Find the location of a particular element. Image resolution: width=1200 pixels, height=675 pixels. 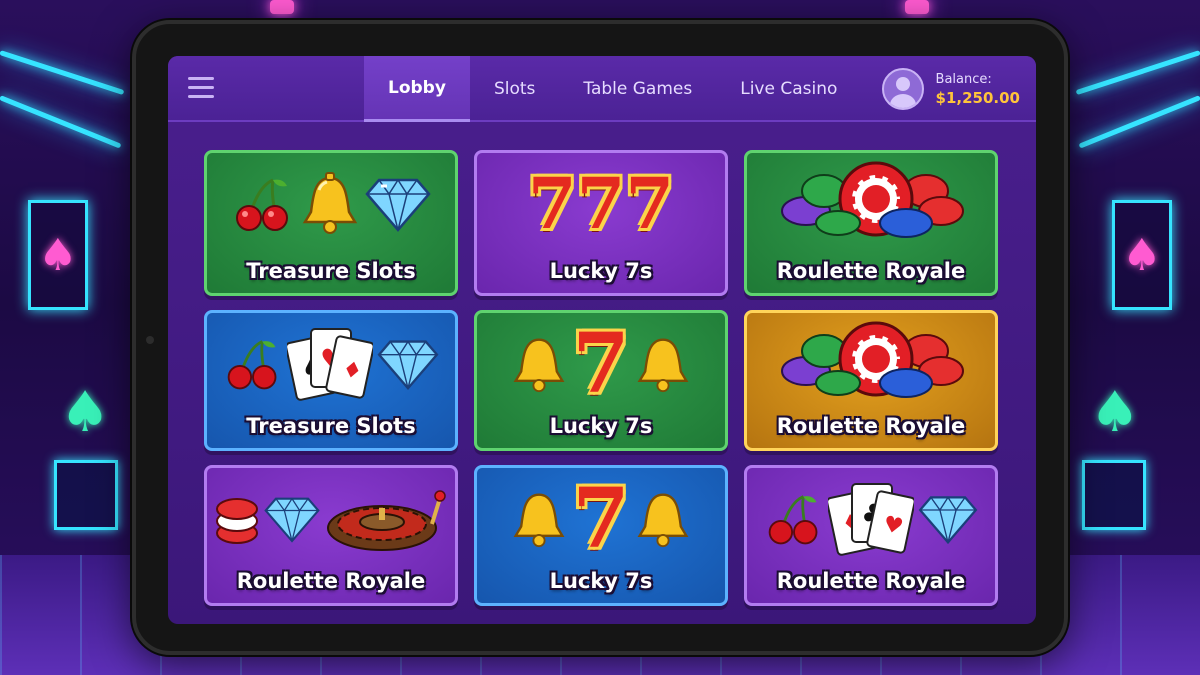

game-card-lucky-7s: 777 Lucky 7s is located at coordinates (601, 223).